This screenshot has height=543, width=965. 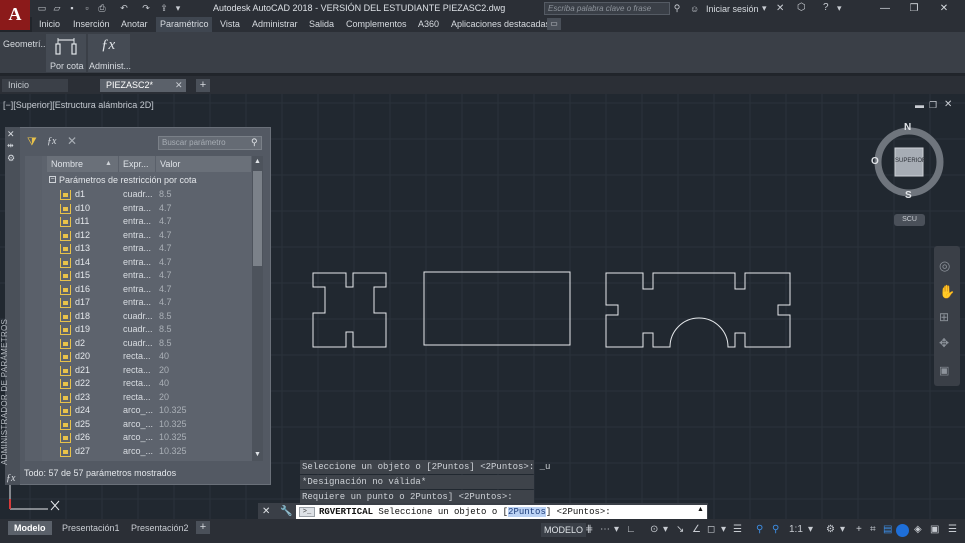 I want to click on snap-mode-icon: ⋯, so click(x=605, y=530).